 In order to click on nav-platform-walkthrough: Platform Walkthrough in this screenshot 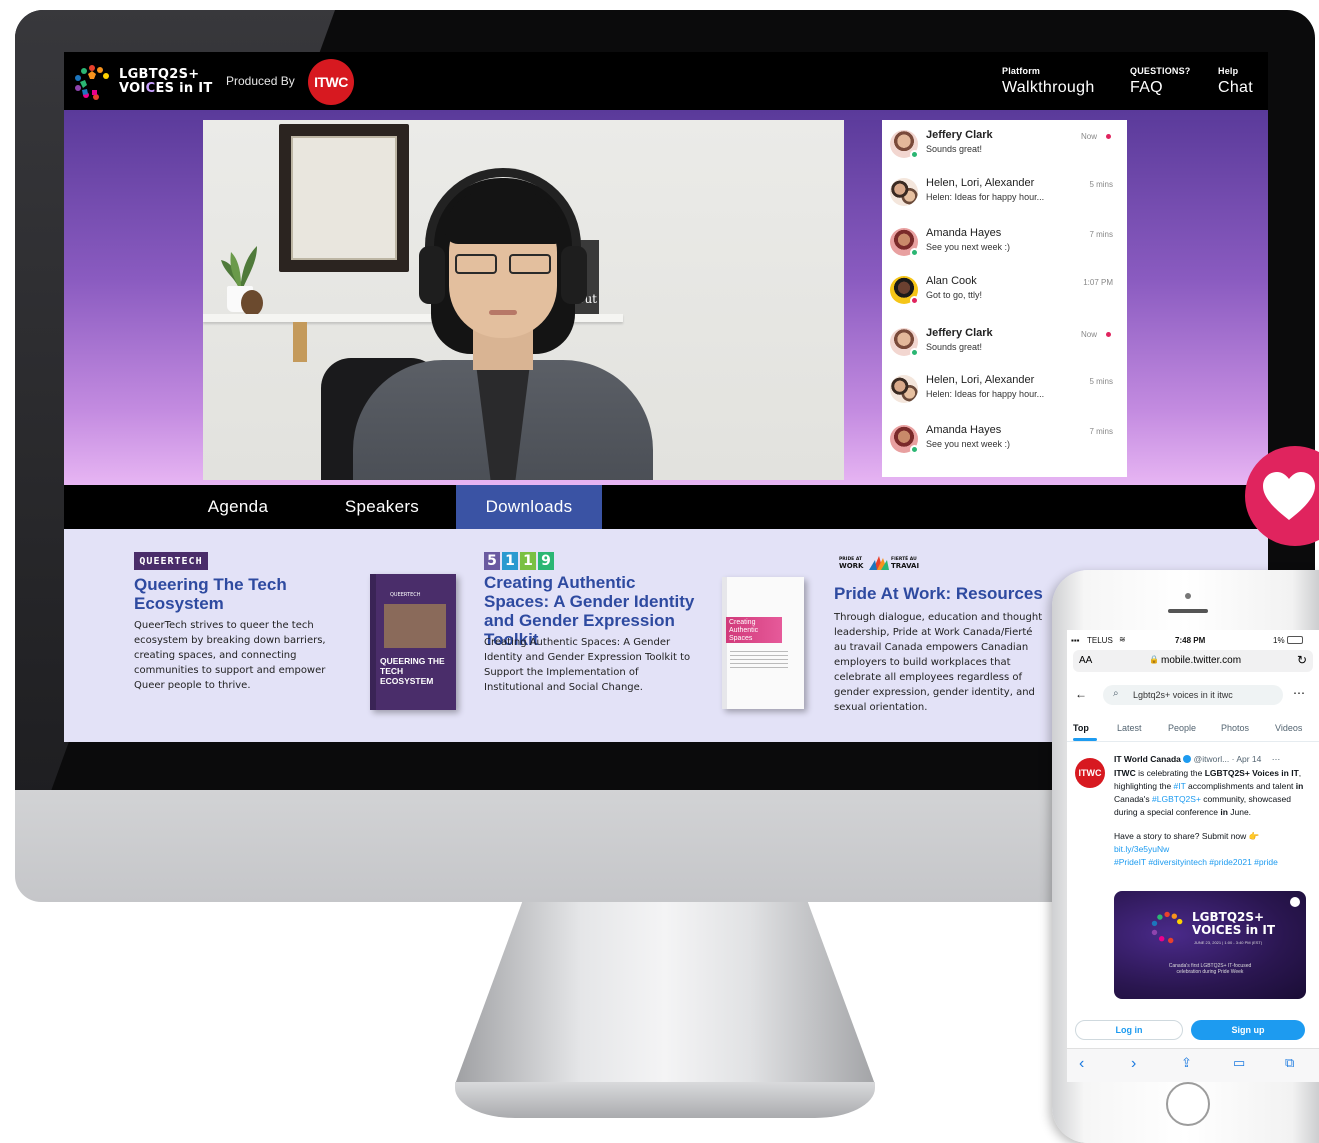, I will do `click(1048, 82)`.